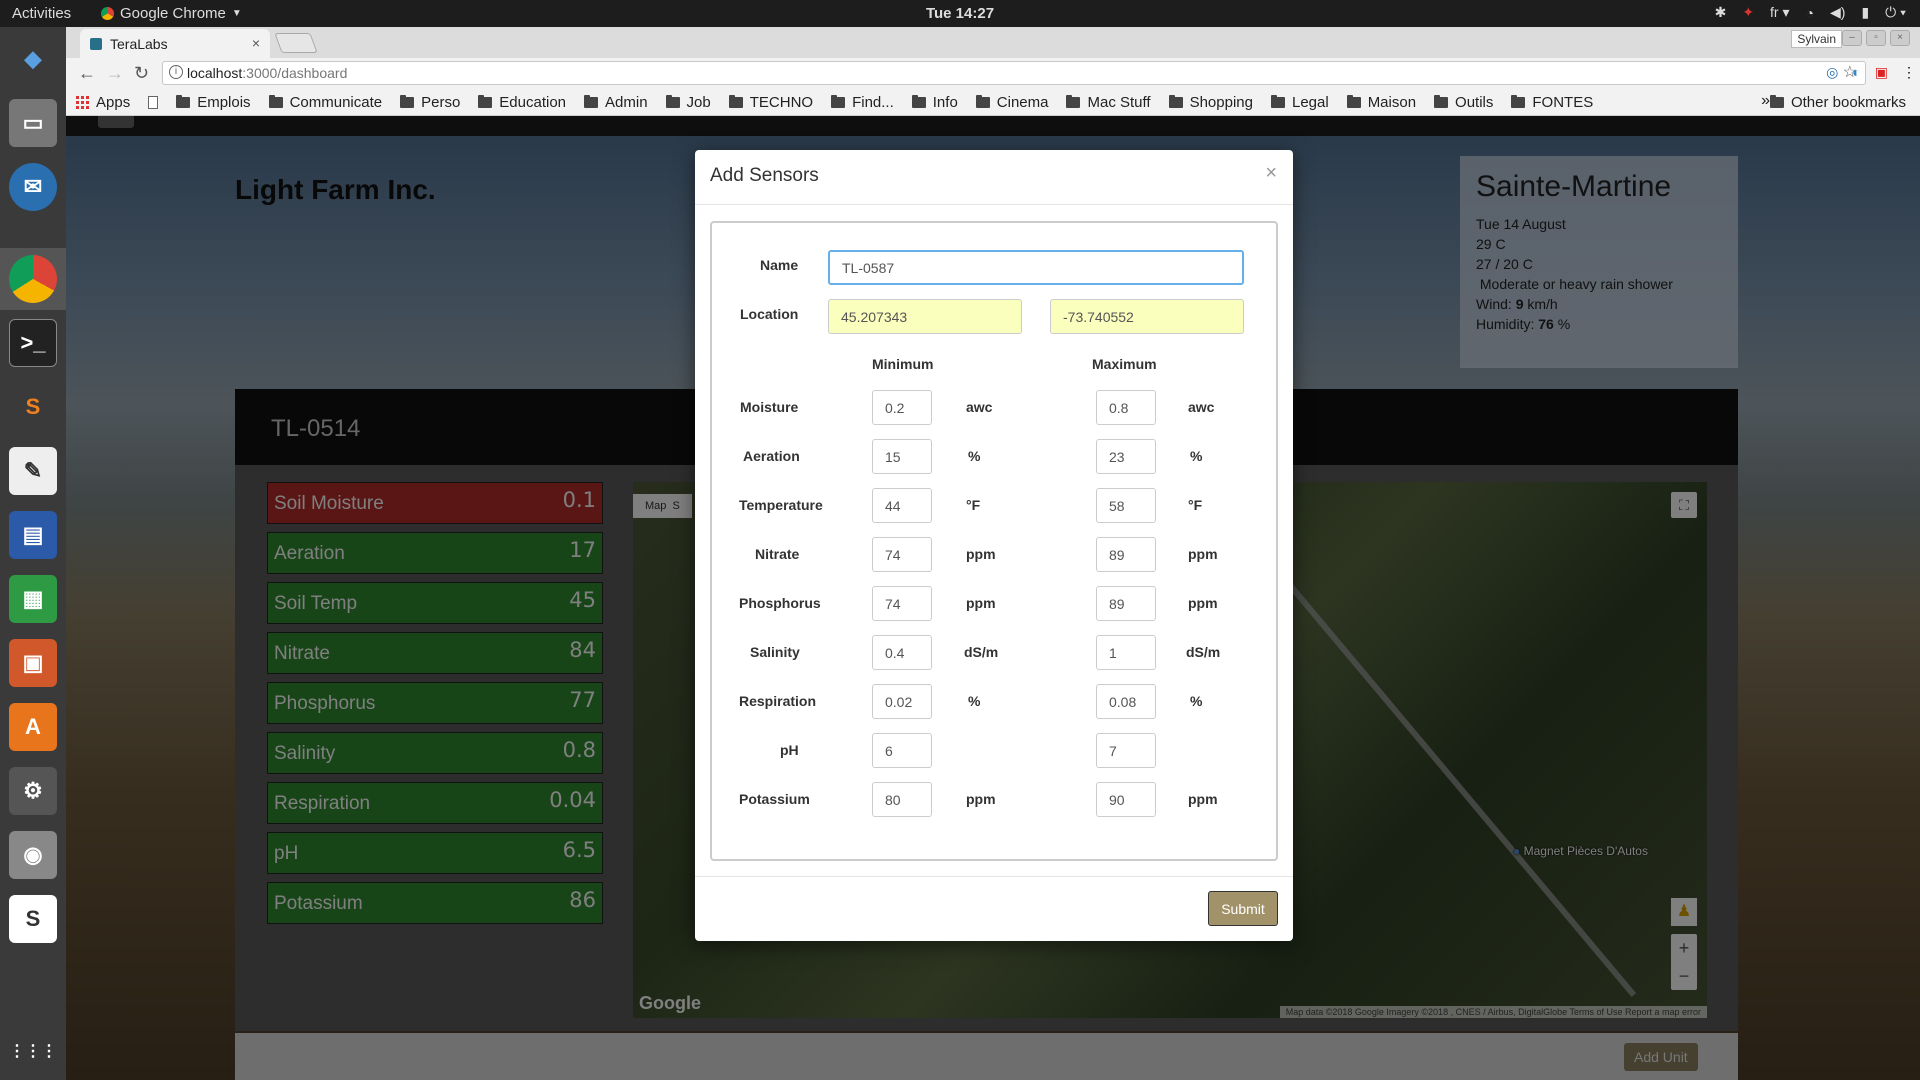 The height and width of the screenshot is (1080, 1920). Describe the element at coordinates (1748, 12) in the screenshot. I see `notification-icon: ✦` at that location.